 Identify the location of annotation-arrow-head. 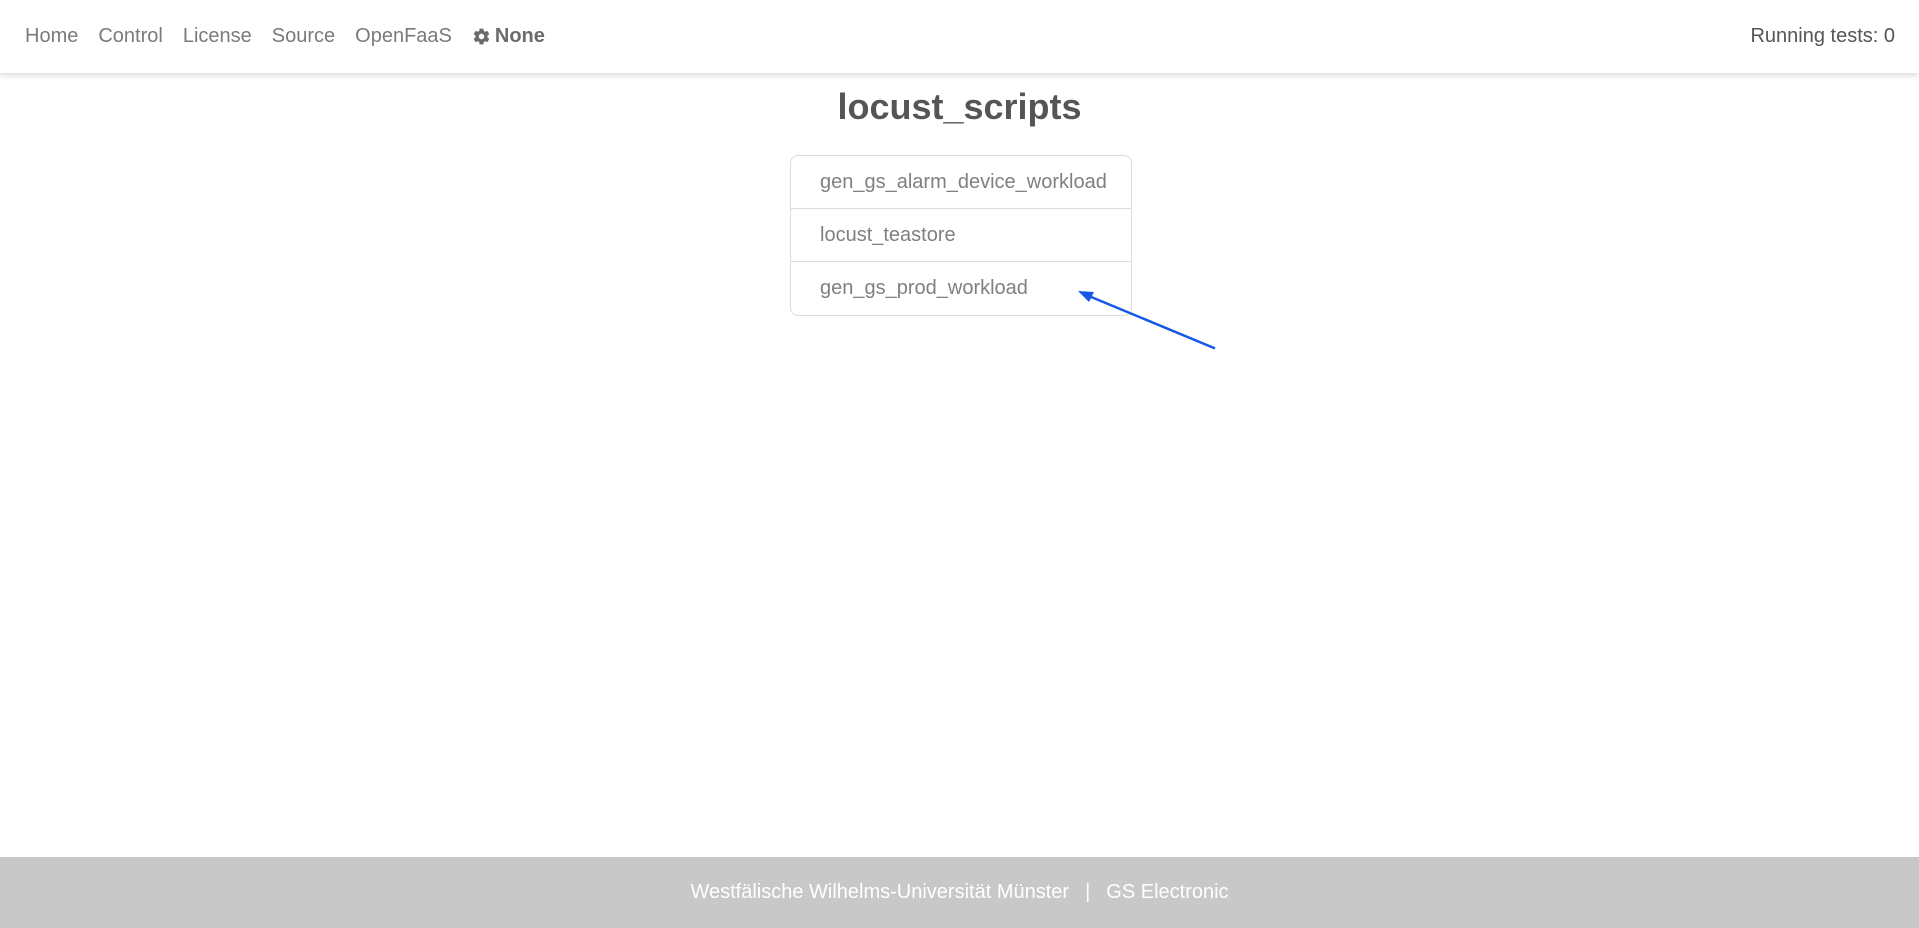
(1086, 296).